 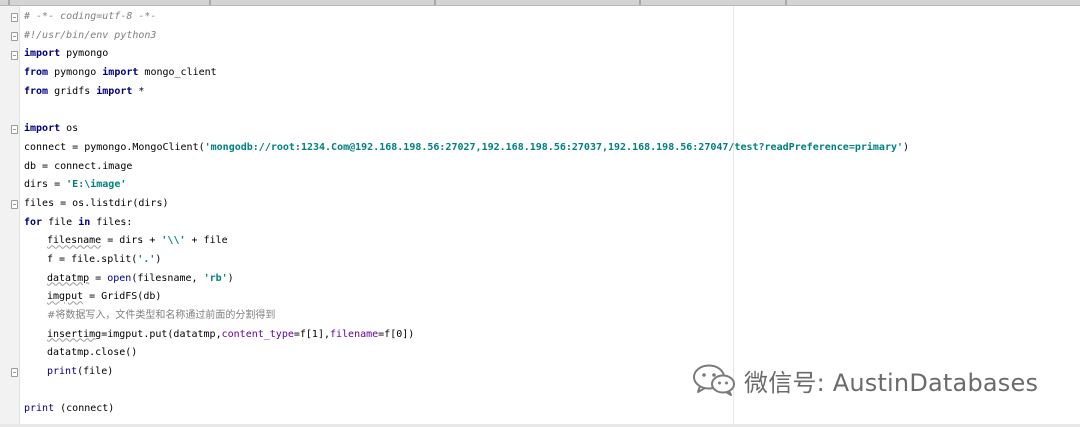 What do you see at coordinates (69, 129) in the screenshot?
I see `code-token: os` at bounding box center [69, 129].